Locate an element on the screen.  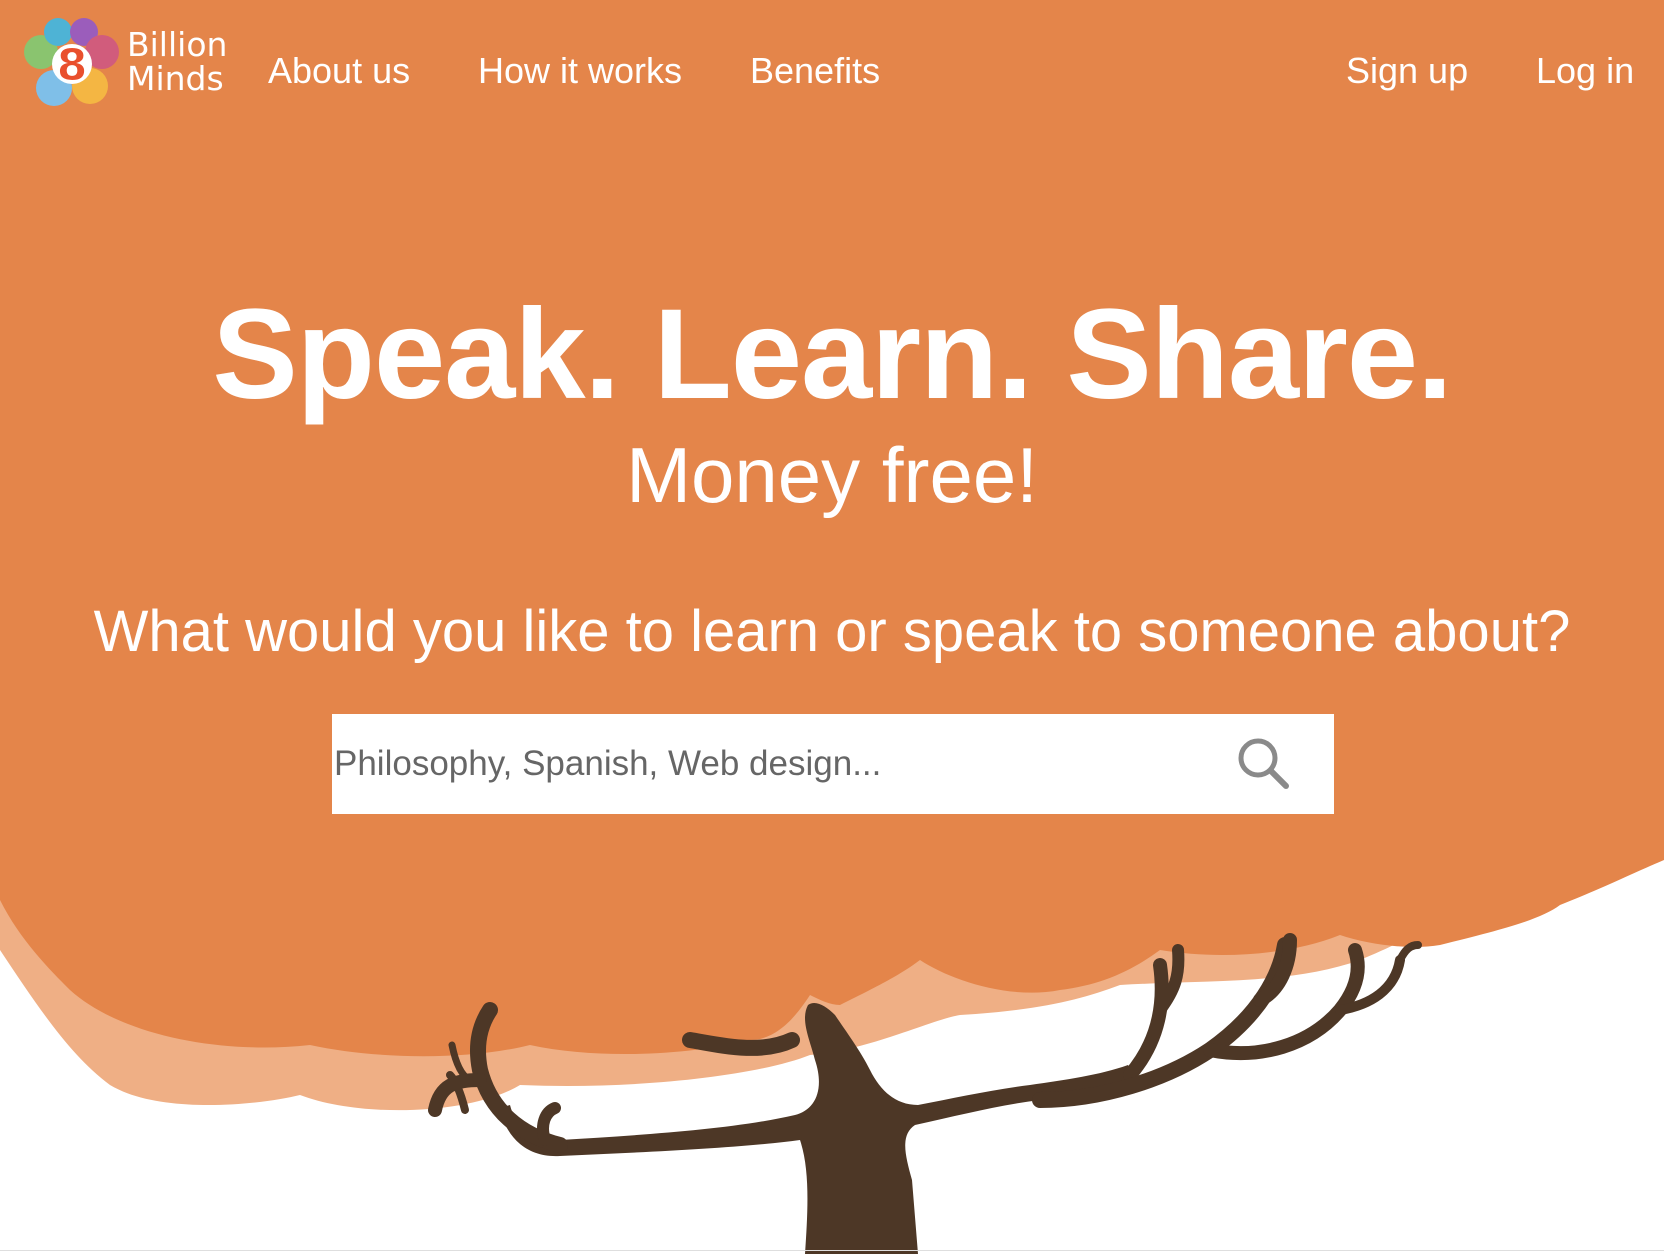
nav-link-how-it-works: How it works is located at coordinates (580, 71).